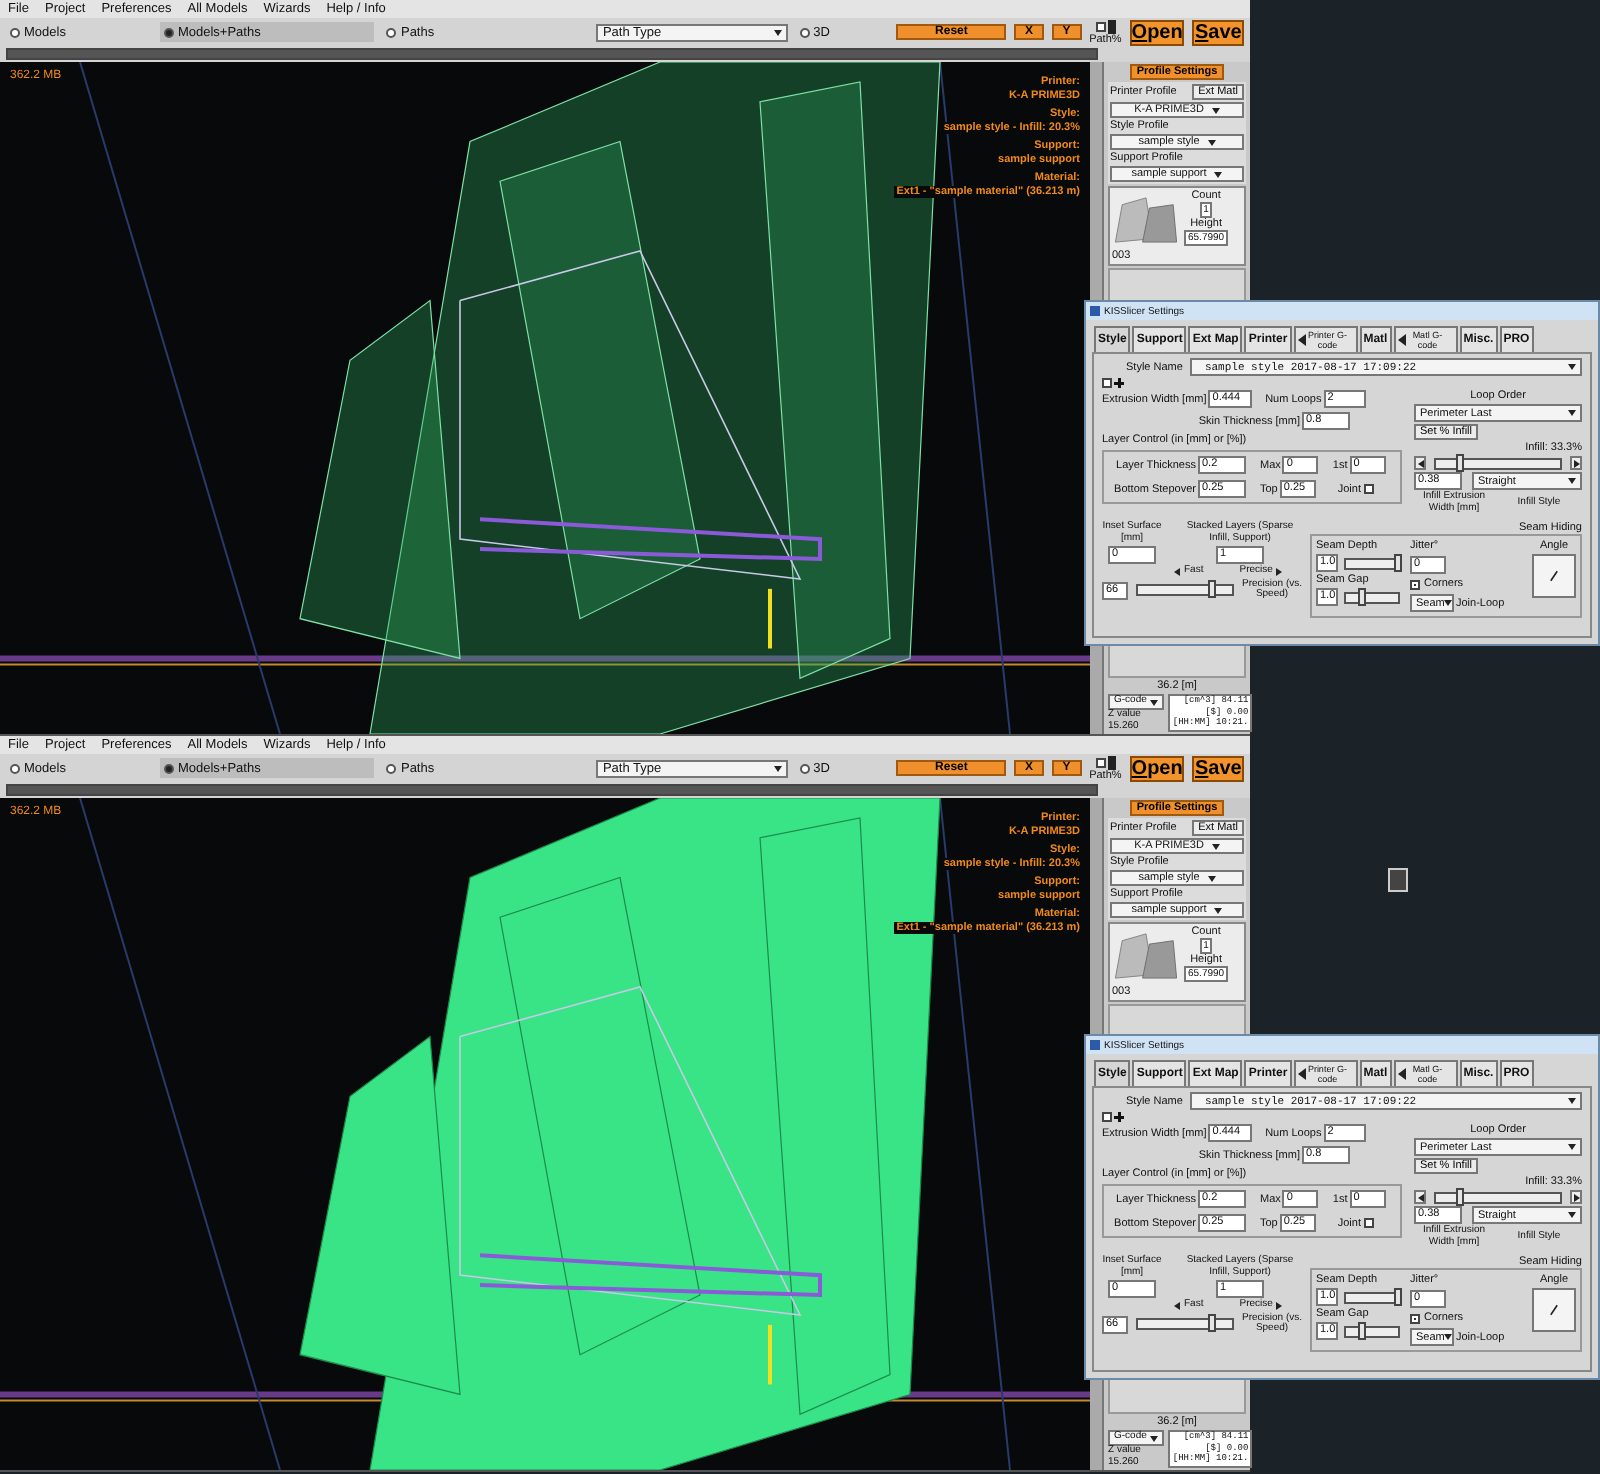 This screenshot has width=1600, height=1474. Describe the element at coordinates (1398, 880) in the screenshot. I see `file-icon` at that location.